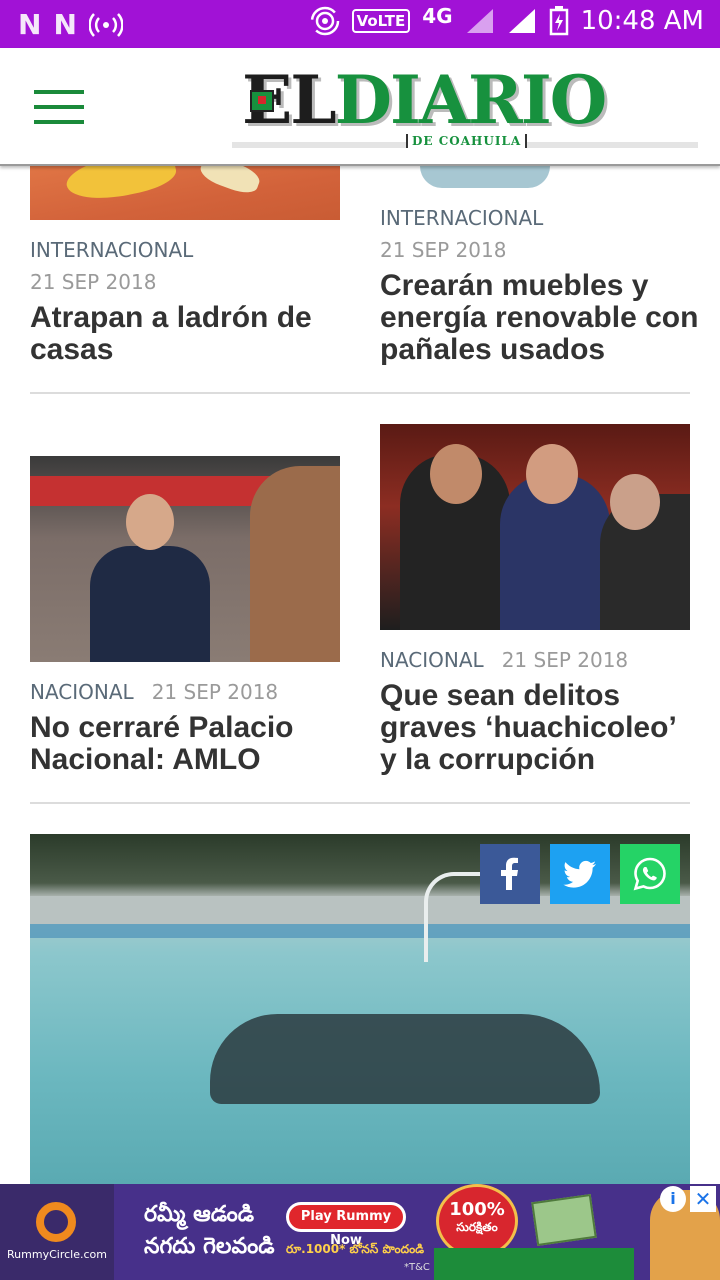  I want to click on status-bar: N N VoLTE 4G 10:48 AM, so click(360, 24).